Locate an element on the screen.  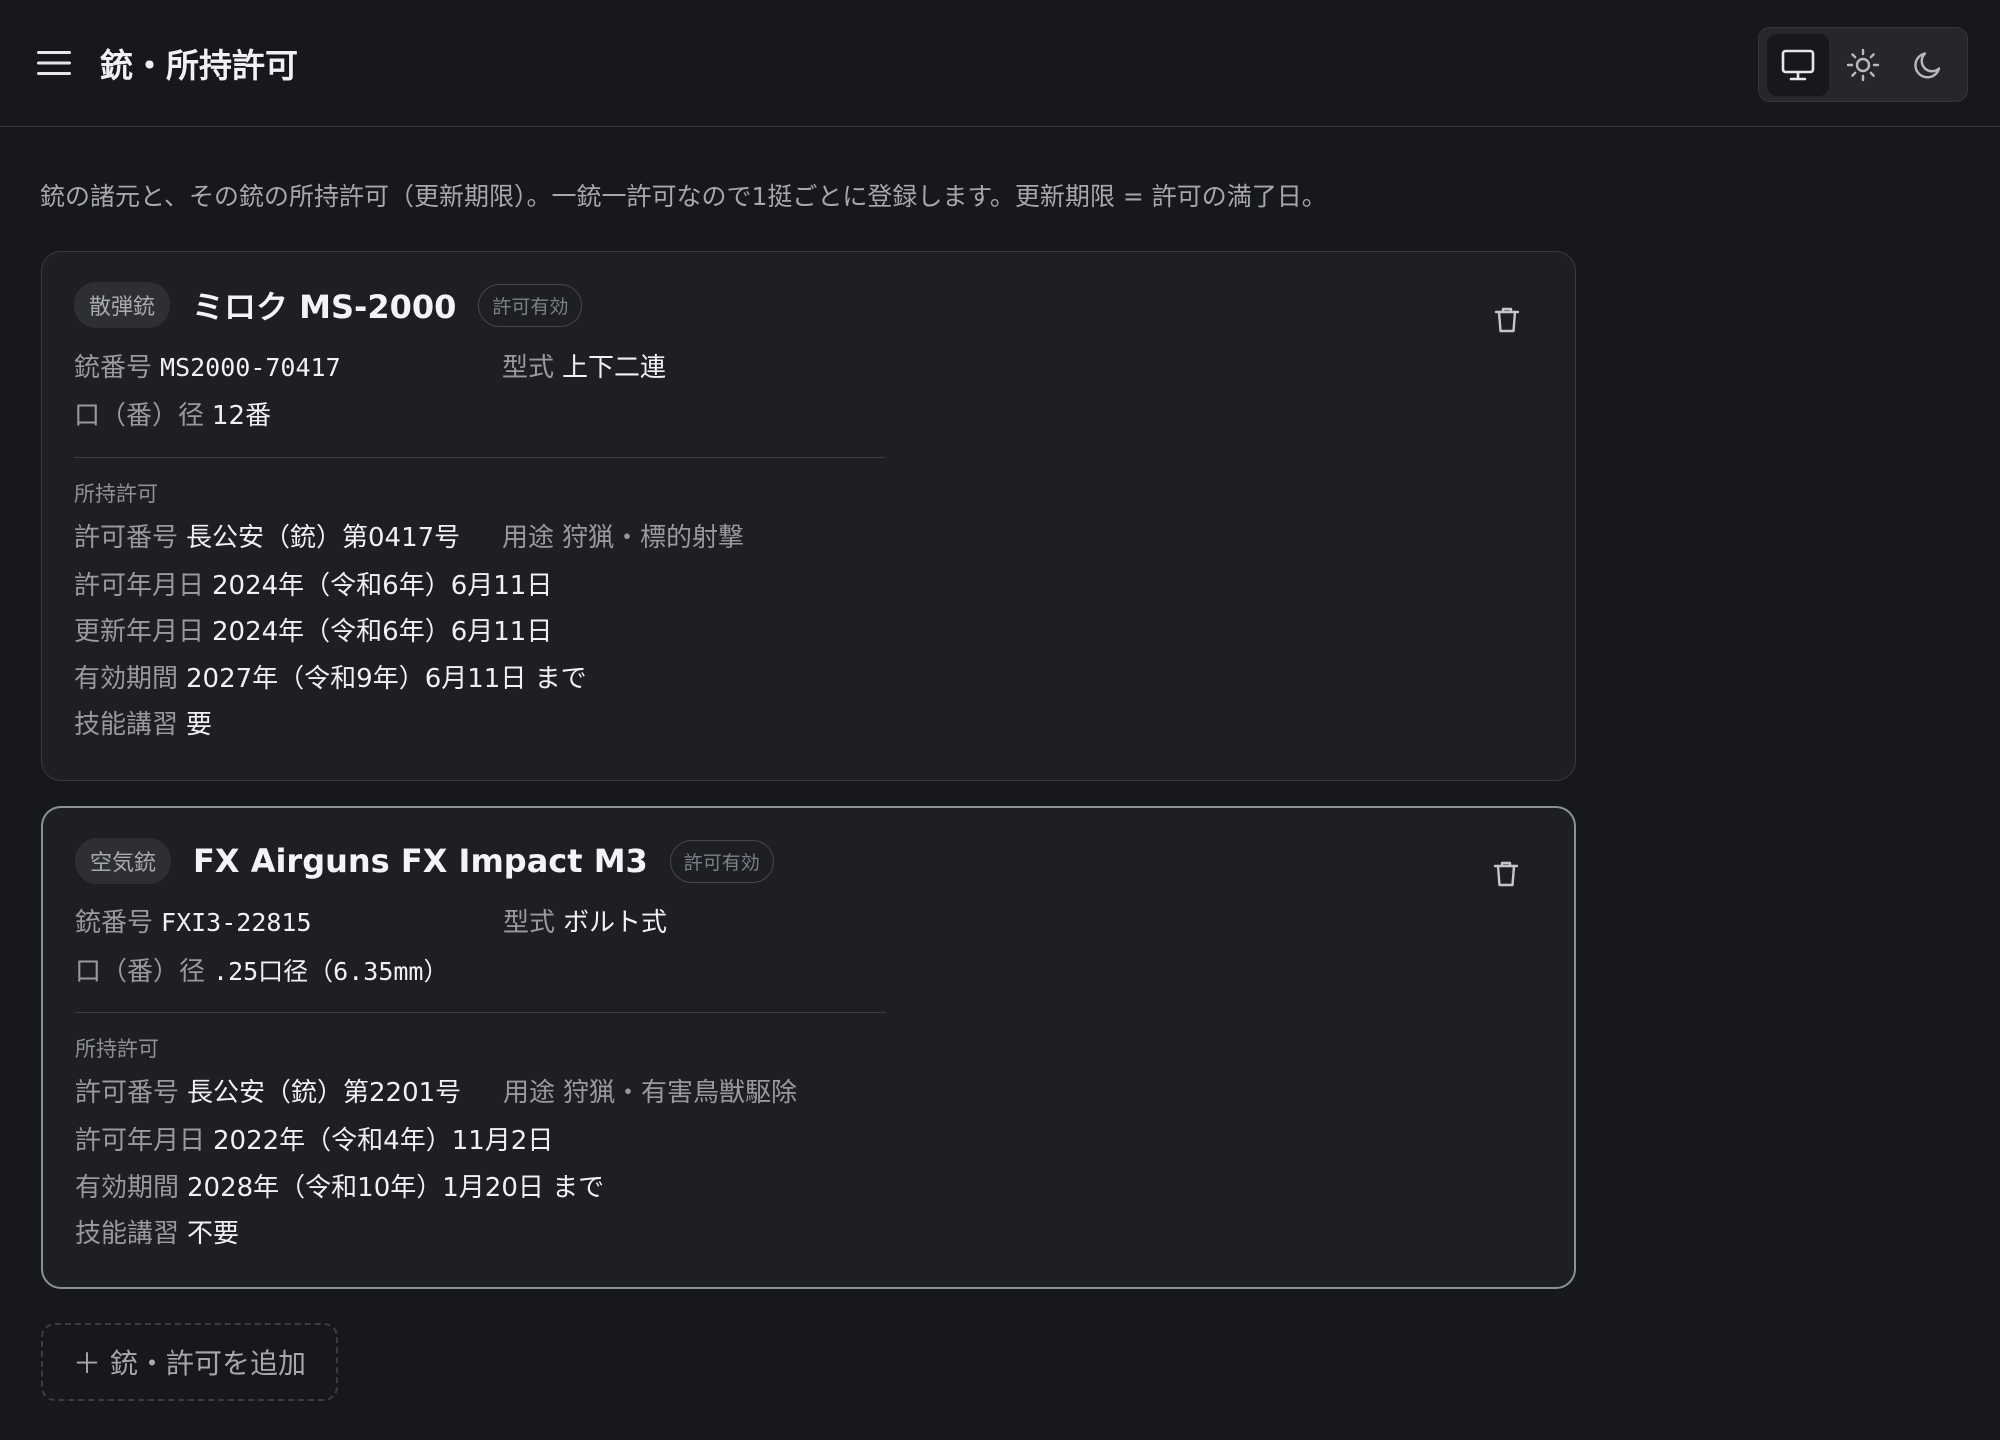
action-value: ボルト式 is located at coordinates (615, 923).